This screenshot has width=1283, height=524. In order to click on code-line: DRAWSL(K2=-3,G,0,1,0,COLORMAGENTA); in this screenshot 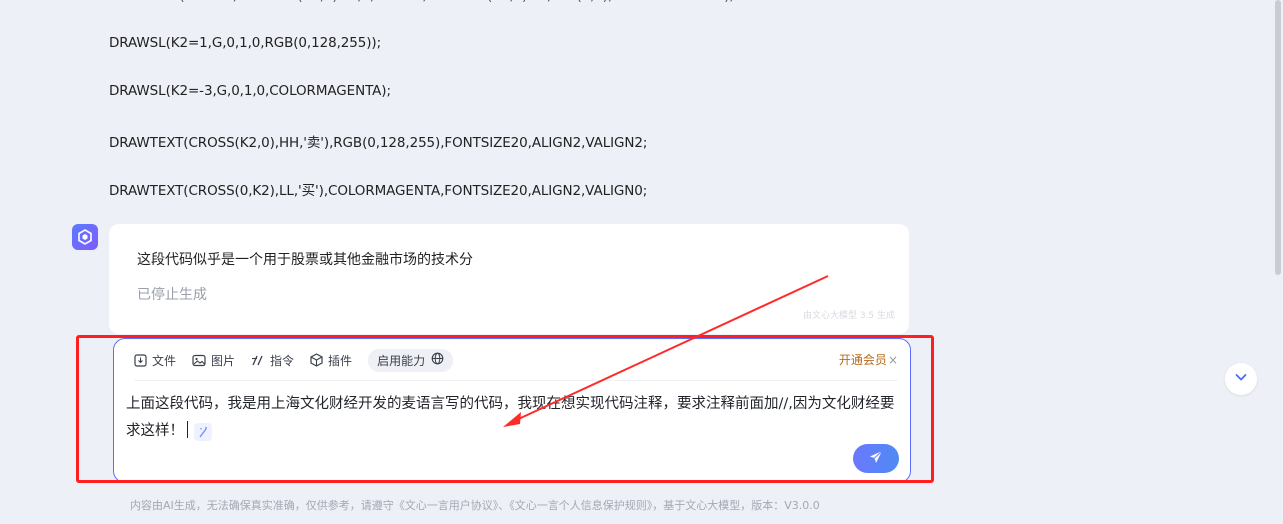, I will do `click(250, 91)`.